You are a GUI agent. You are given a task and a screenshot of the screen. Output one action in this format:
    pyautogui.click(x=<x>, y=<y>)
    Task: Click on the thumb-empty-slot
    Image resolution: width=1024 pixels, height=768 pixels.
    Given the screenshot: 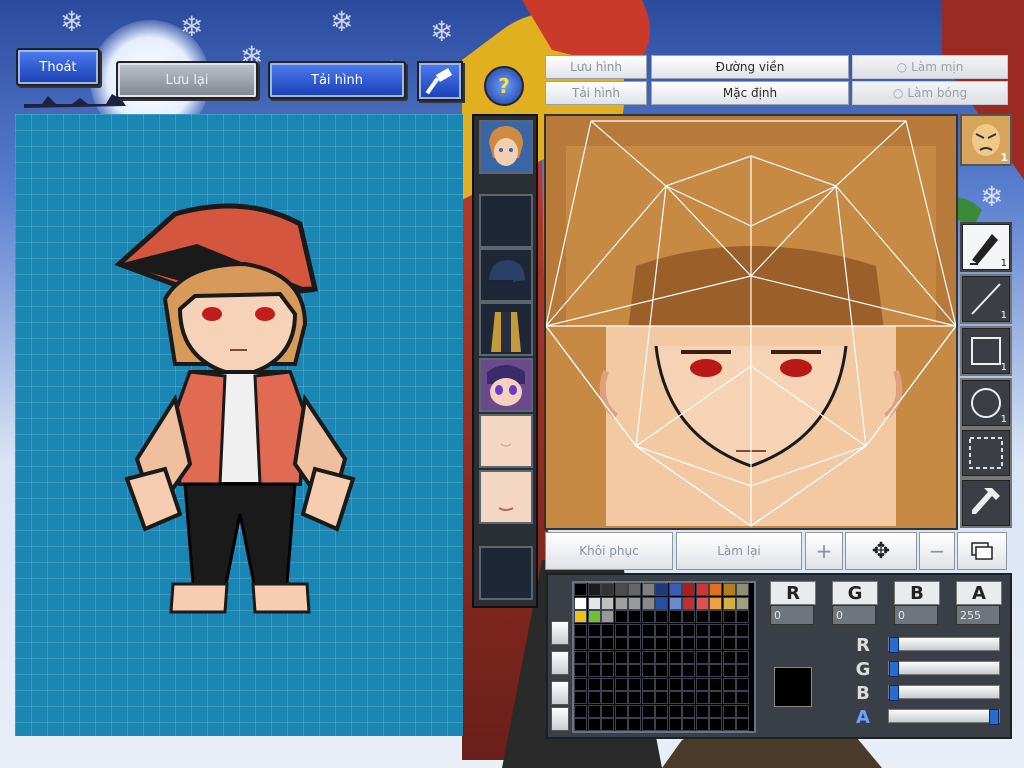 What is the action you would take?
    pyautogui.click(x=506, y=573)
    